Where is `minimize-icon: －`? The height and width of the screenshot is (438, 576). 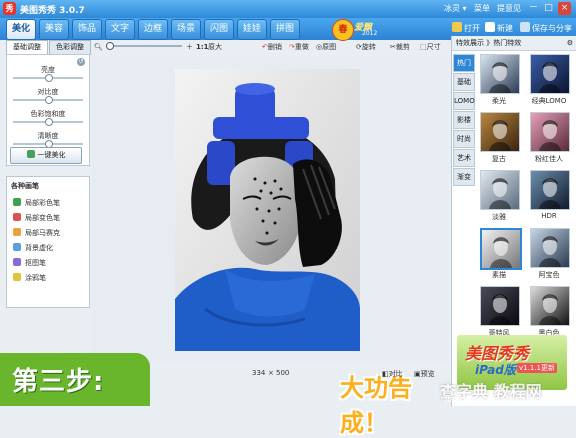 minimize-icon: － is located at coordinates (533, 8).